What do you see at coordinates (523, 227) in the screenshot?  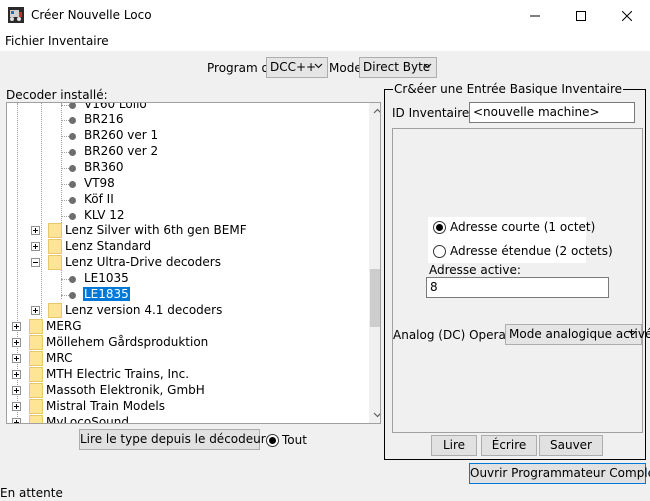 I see `short-address-label: Adresse courte (1 octet)` at bounding box center [523, 227].